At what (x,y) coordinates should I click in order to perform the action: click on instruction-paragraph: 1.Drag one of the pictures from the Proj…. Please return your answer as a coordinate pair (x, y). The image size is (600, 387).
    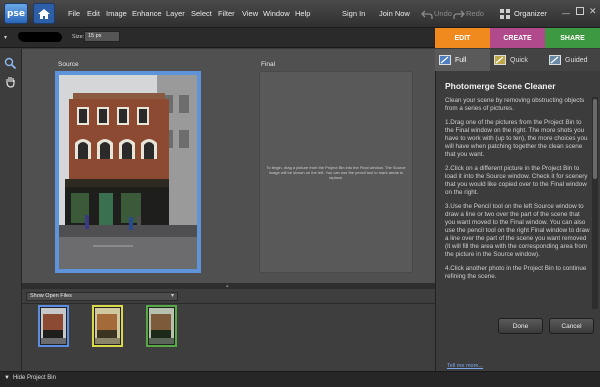
    Looking at the image, I should click on (516, 138).